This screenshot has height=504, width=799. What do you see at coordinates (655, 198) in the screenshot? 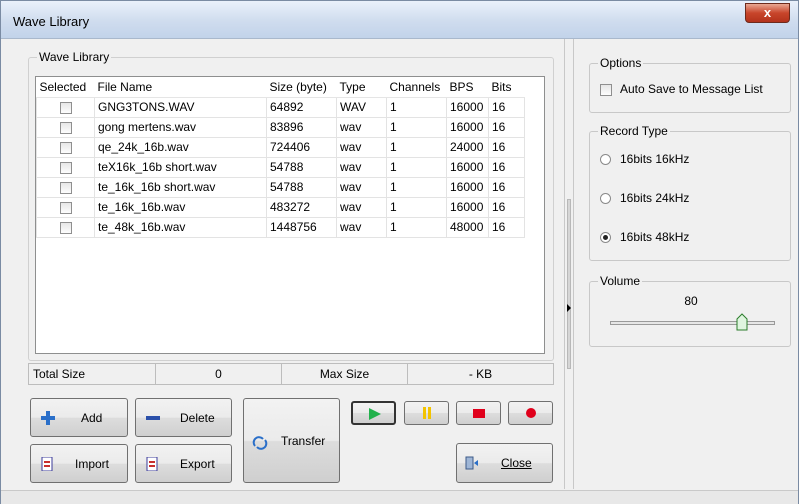
I see `radio-16bits-24khz-label: 16bits 24kHz` at bounding box center [655, 198].